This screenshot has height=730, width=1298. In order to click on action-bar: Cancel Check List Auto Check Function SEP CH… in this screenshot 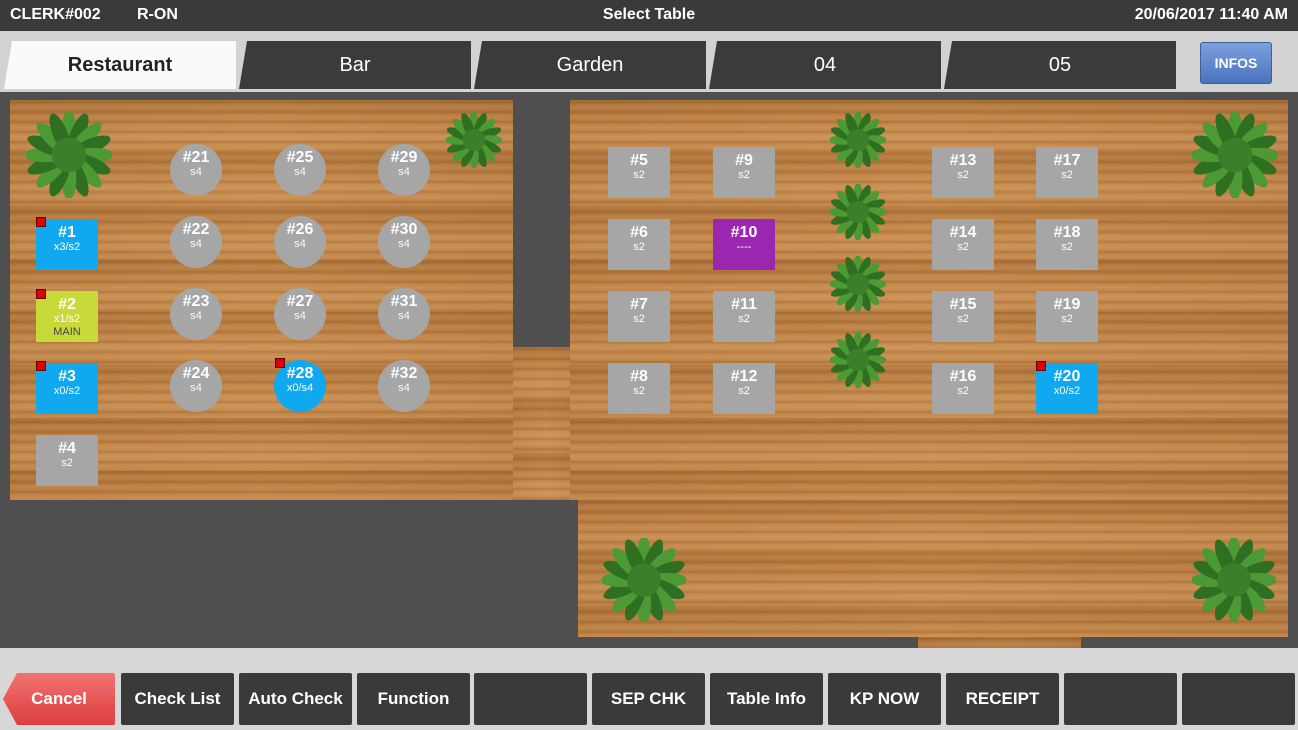, I will do `click(649, 689)`.